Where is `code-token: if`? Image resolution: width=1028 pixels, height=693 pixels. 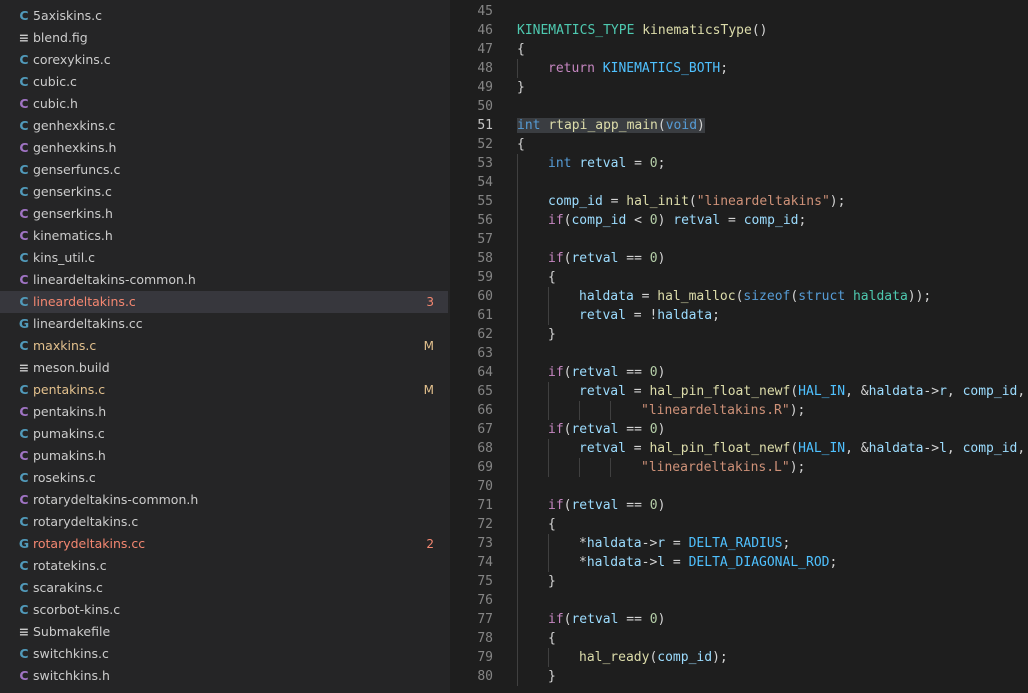
code-token: if is located at coordinates (556, 429).